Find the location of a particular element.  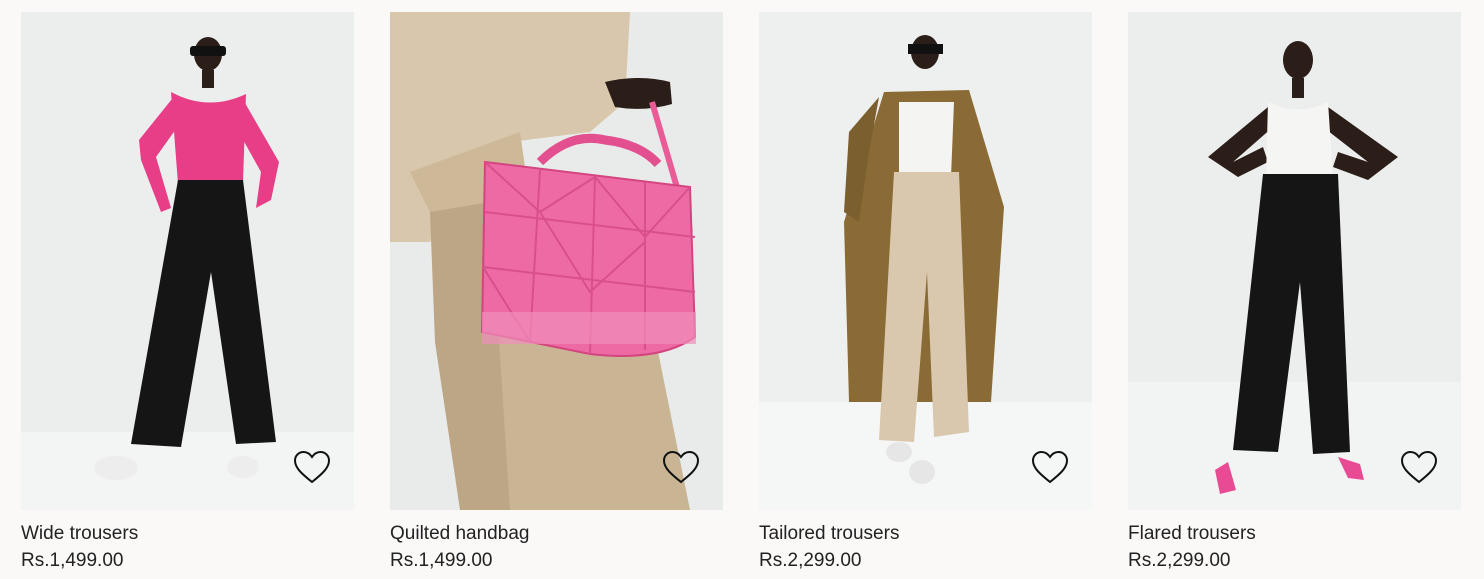

product-name: Tailored trousers is located at coordinates (925, 534).